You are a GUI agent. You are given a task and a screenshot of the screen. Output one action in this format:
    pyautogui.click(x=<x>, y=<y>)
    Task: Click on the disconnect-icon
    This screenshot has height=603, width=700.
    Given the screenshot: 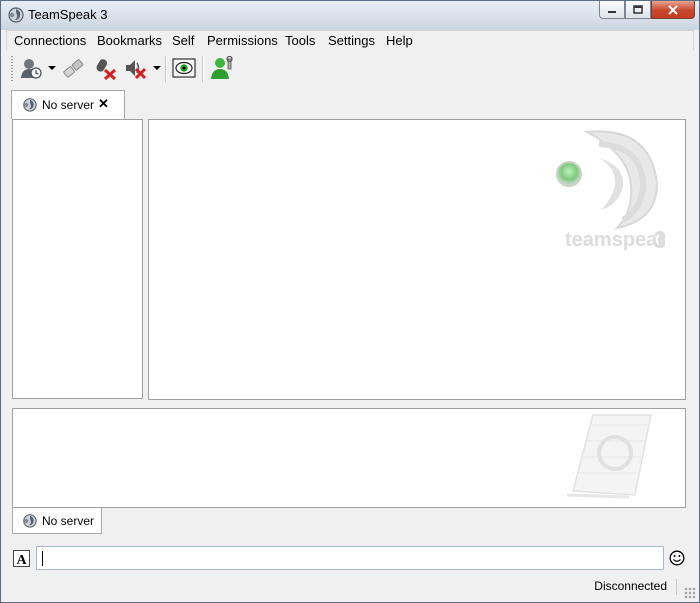 What is the action you would take?
    pyautogui.click(x=73, y=68)
    